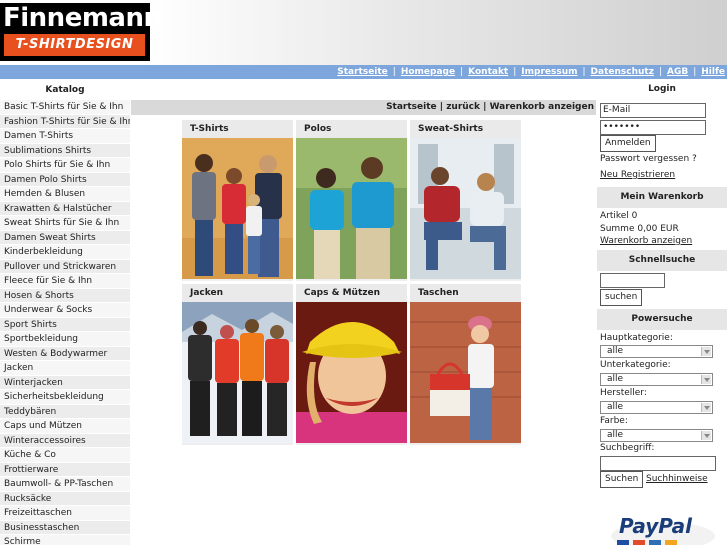 The height and width of the screenshot is (545, 727). Describe the element at coordinates (656, 351) in the screenshot. I see `main-category-select: alle` at that location.